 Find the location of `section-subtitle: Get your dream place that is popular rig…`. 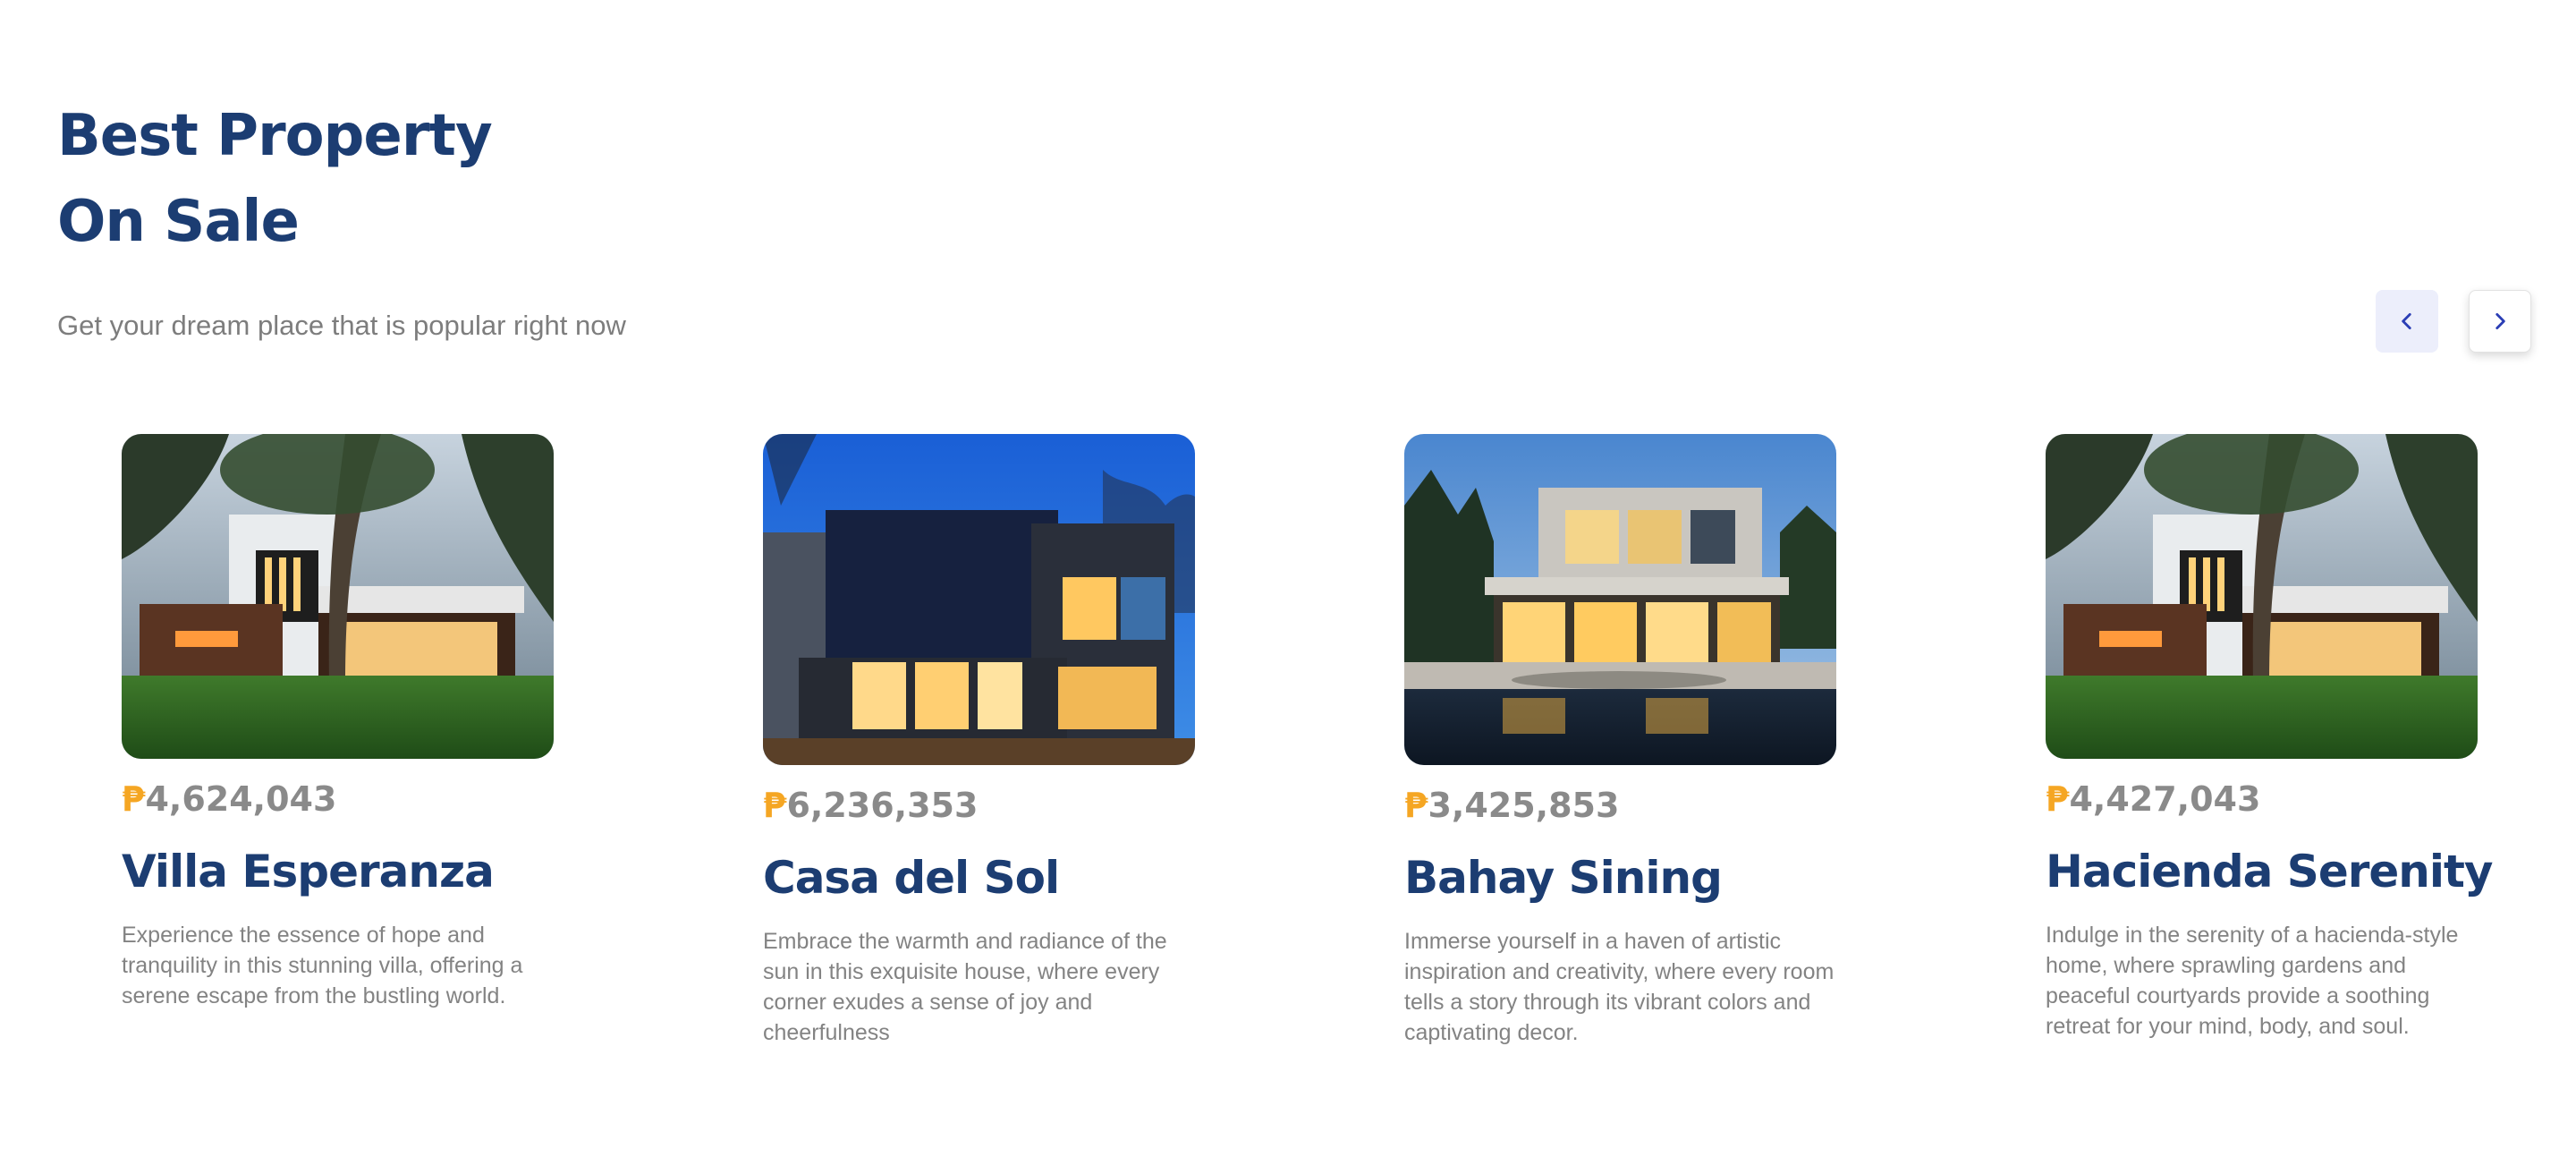

section-subtitle: Get your dream place that is popular rig… is located at coordinates (341, 325).